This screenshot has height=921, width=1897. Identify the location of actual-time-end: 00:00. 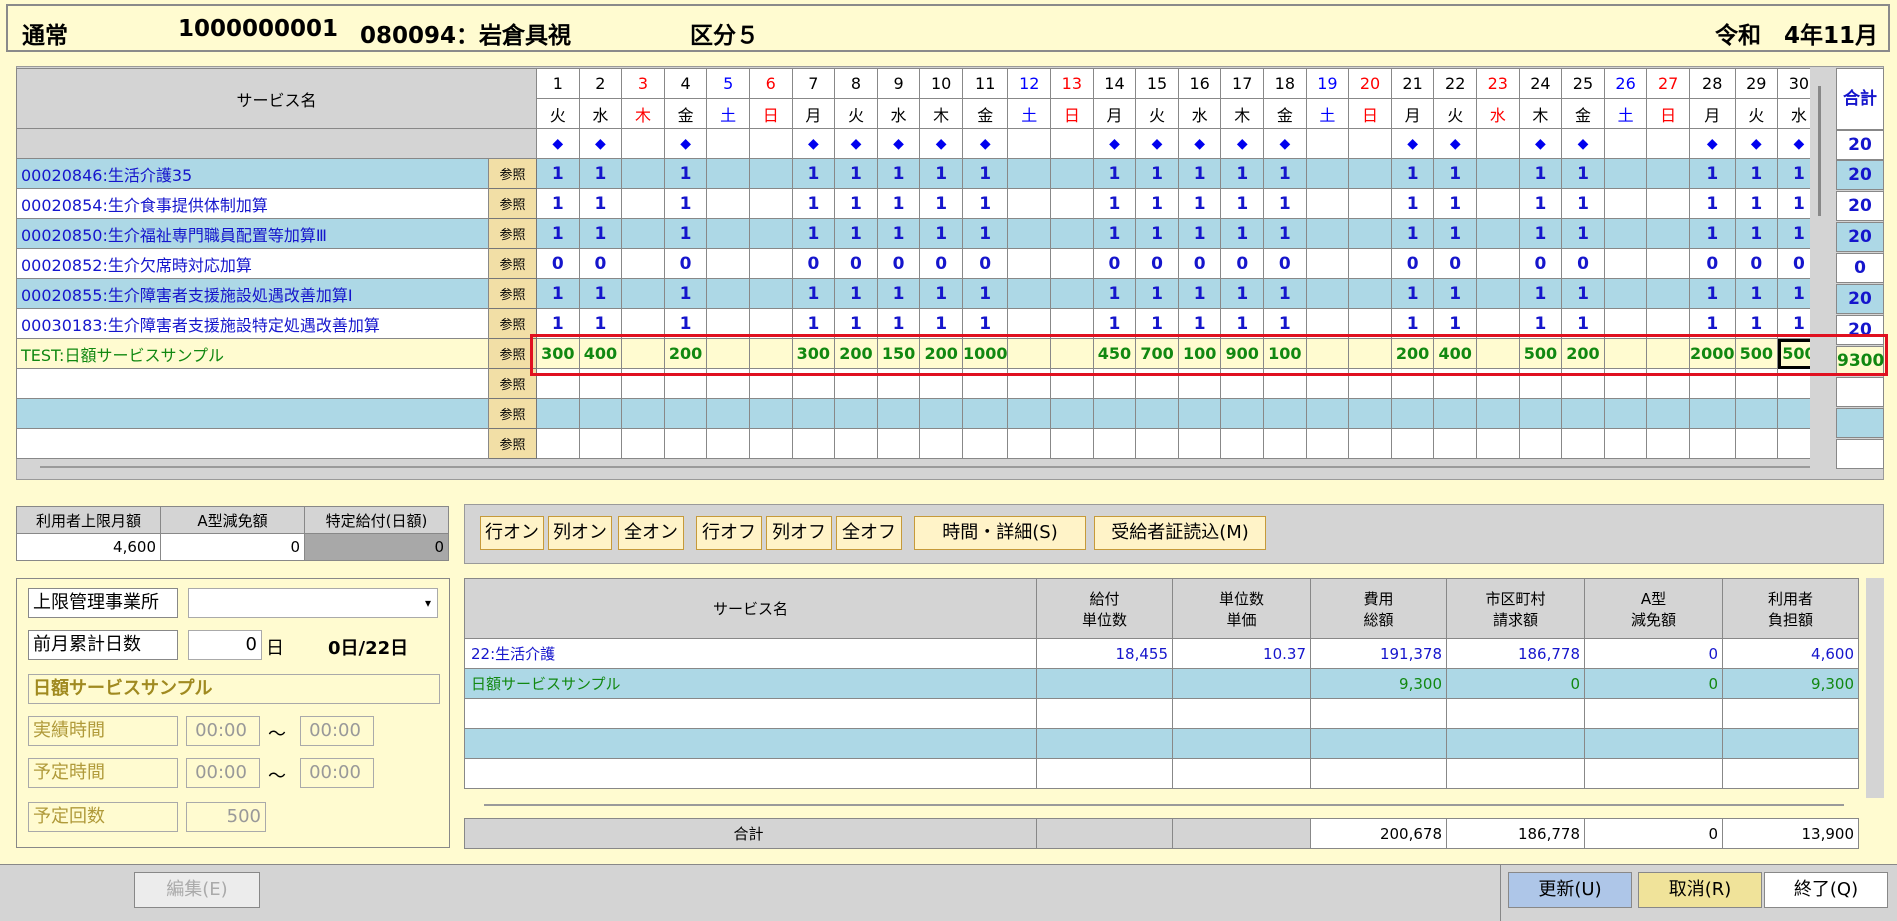
(337, 731).